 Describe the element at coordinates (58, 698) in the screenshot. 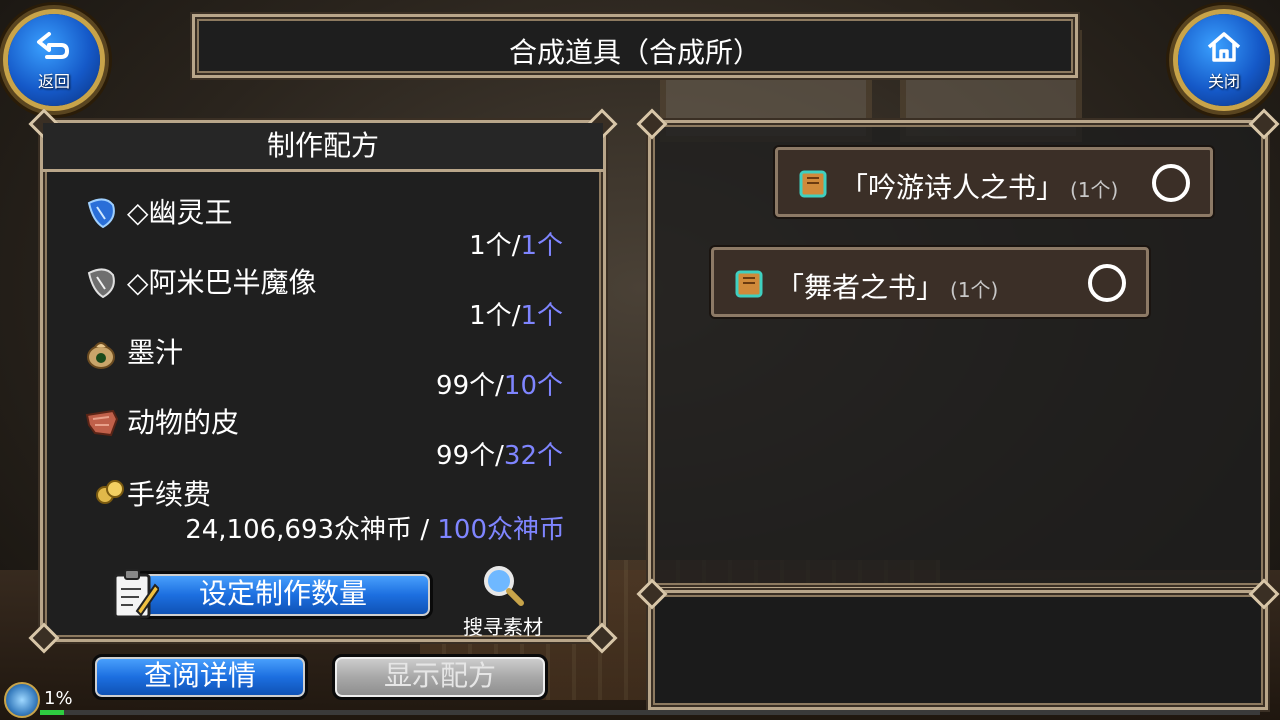

I see `status-percent: 1%` at that location.